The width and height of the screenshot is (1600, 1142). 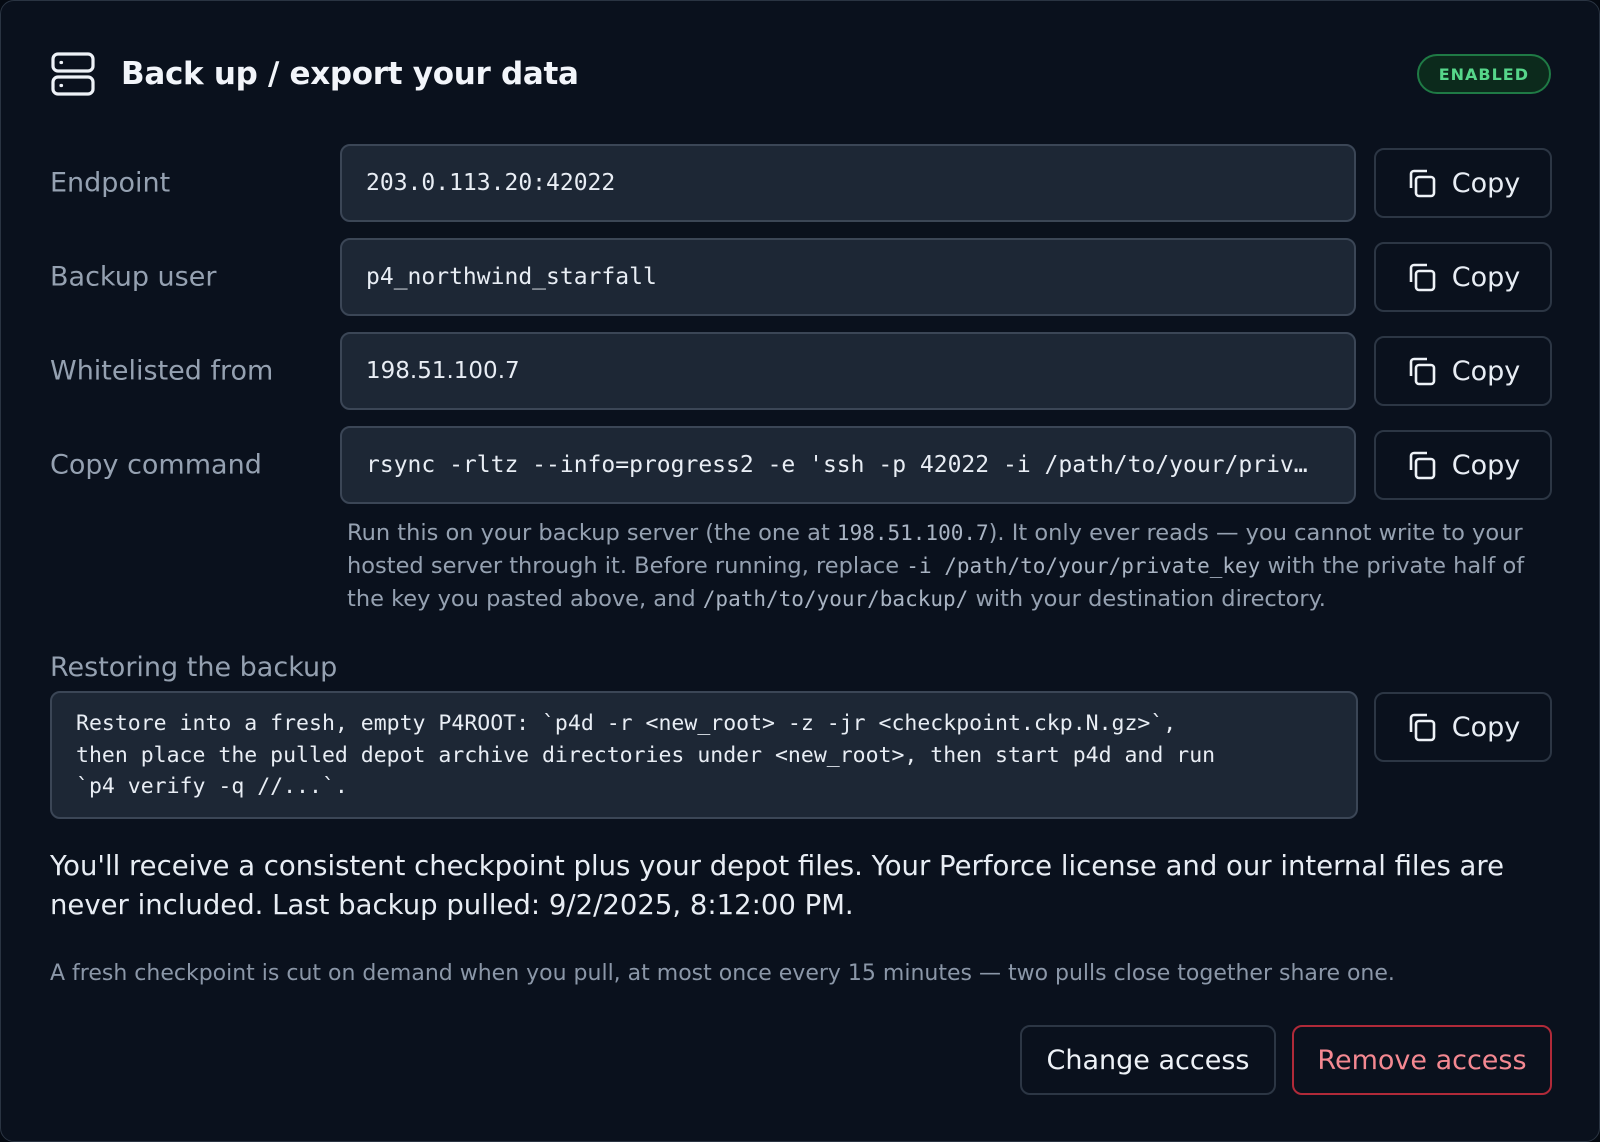 I want to click on backup-user-label: Backup user, so click(x=133, y=277).